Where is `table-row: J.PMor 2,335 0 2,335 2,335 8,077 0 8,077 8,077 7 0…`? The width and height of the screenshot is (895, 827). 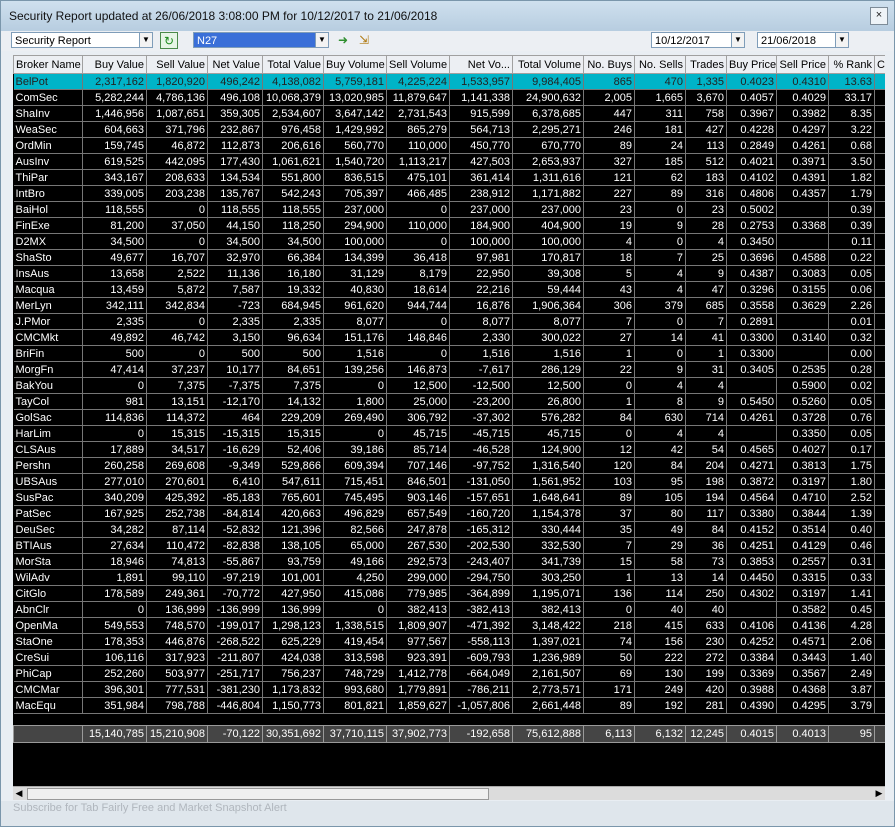
table-row: J.PMor 2,335 0 2,335 2,335 8,077 0 8,077 8,077 7 0… is located at coordinates (449, 321).